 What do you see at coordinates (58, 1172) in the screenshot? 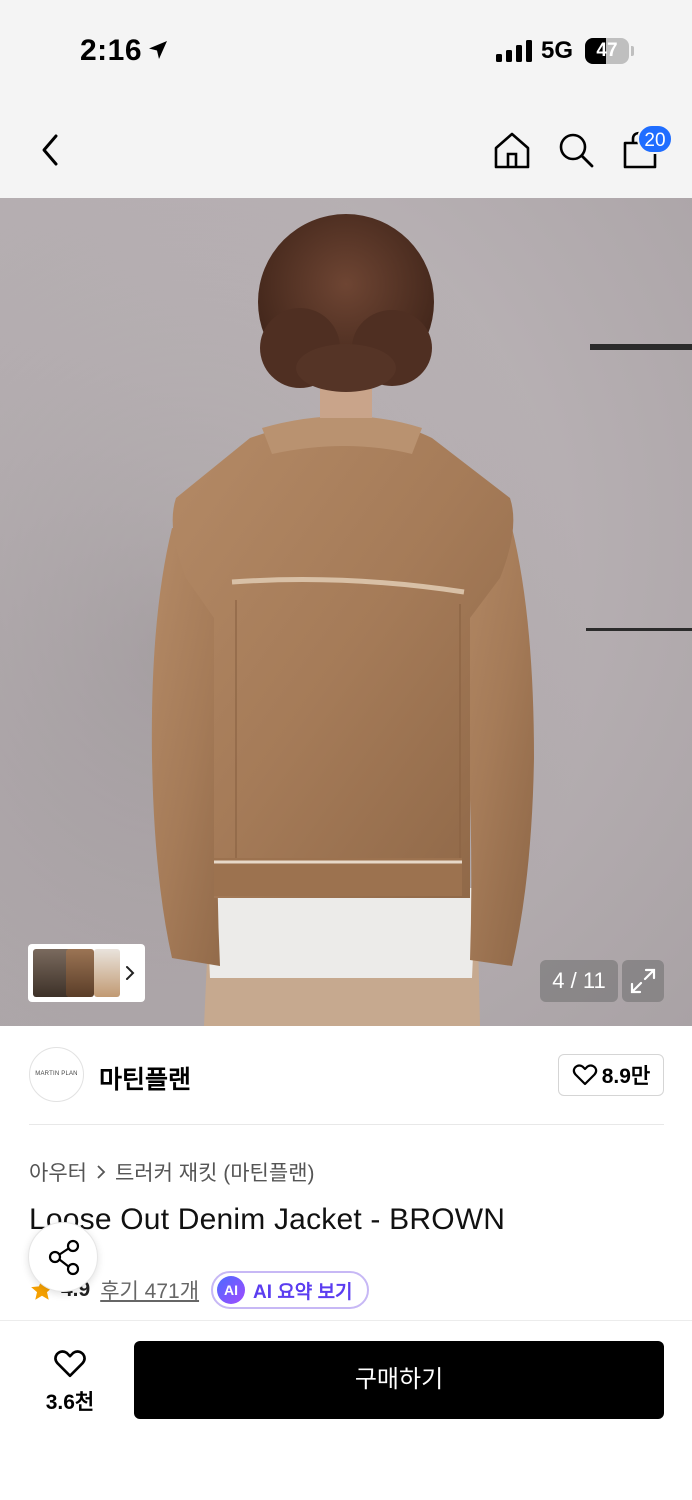
I see `breadcrumb-category: 아우터` at bounding box center [58, 1172].